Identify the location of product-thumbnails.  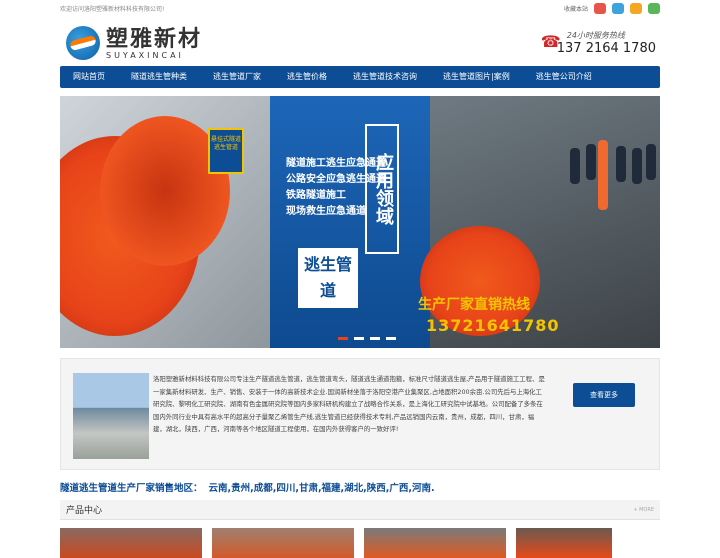
(360, 543).